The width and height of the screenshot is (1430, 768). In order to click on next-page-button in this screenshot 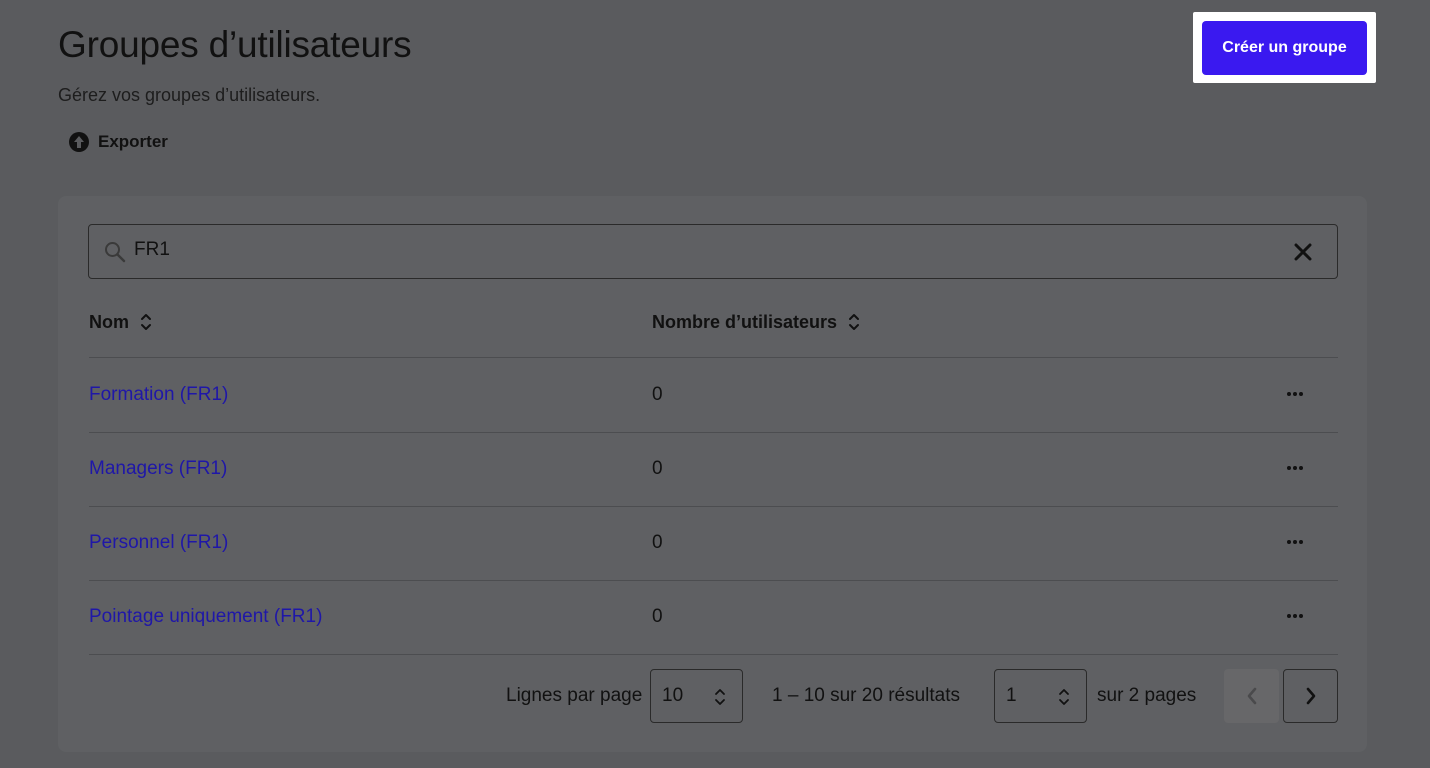, I will do `click(1310, 696)`.